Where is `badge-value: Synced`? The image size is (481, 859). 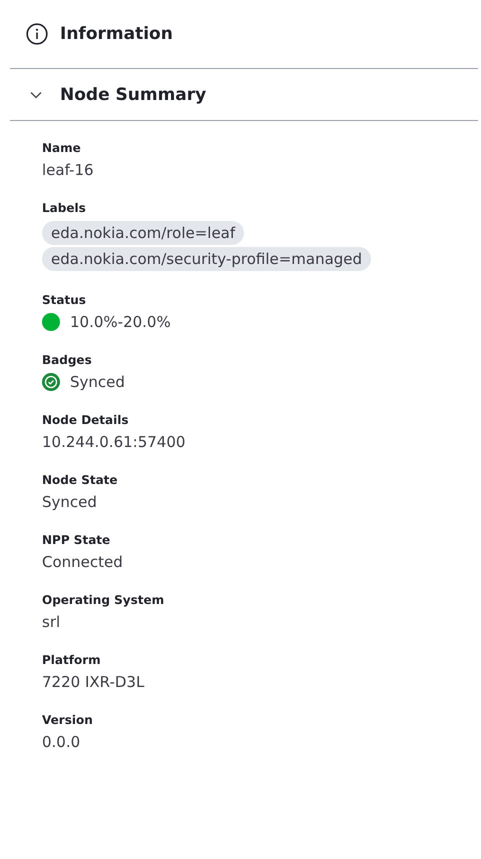 badge-value: Synced is located at coordinates (97, 382).